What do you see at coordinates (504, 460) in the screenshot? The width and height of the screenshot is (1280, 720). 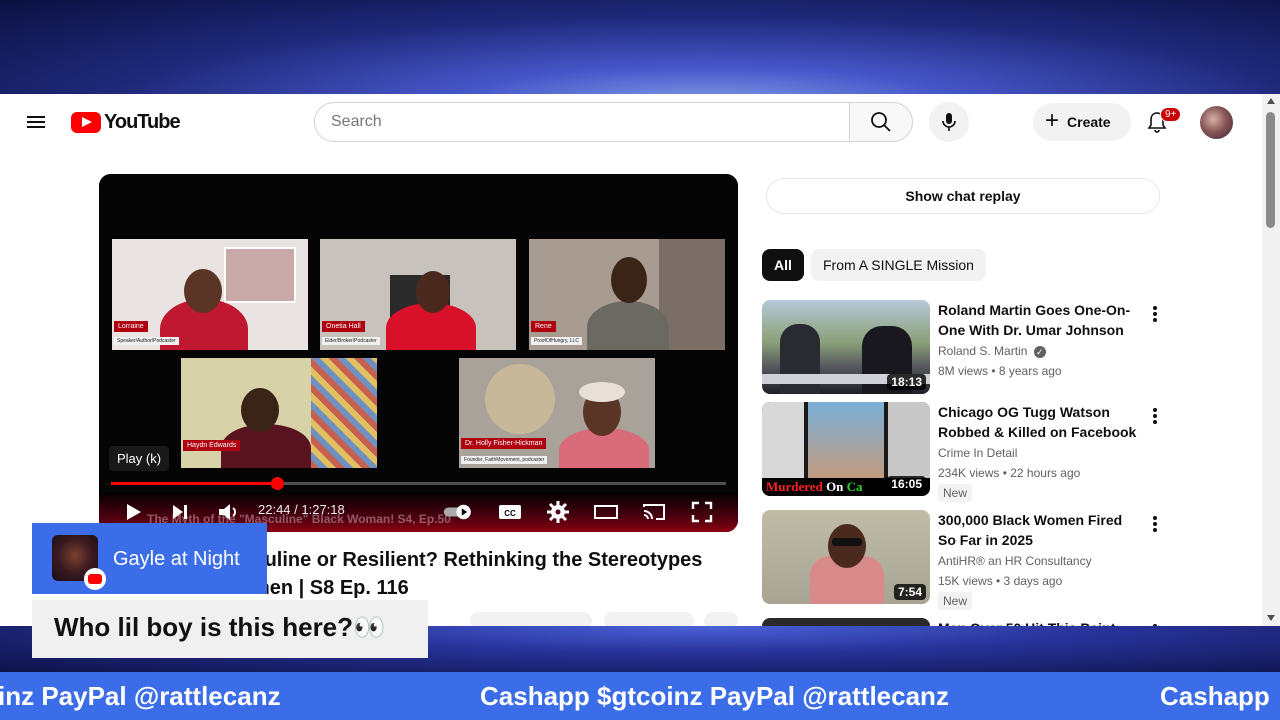 I see `participant-role: Founder, FaithMovement, podcaster` at bounding box center [504, 460].